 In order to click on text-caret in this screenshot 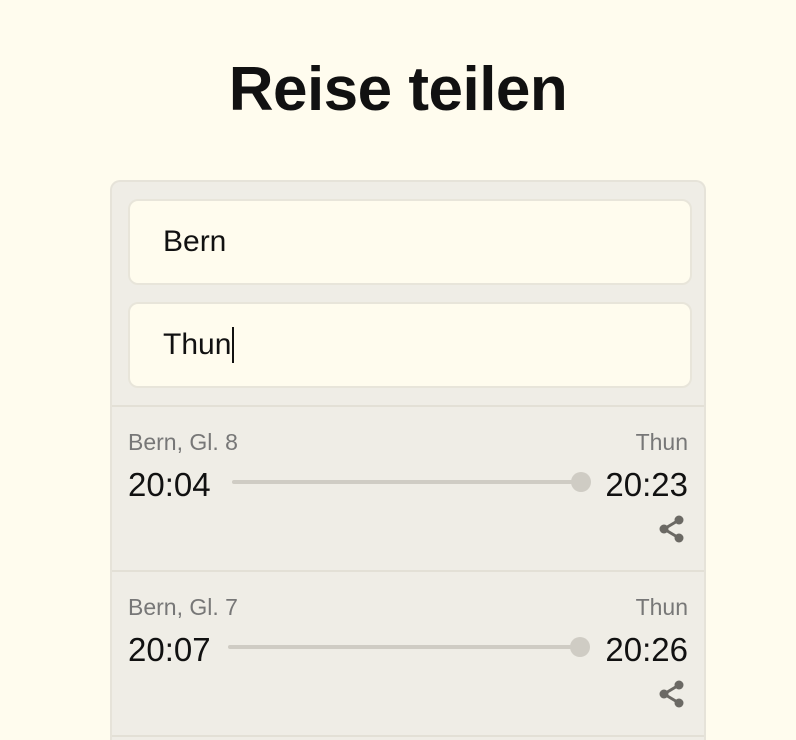, I will do `click(233, 345)`.